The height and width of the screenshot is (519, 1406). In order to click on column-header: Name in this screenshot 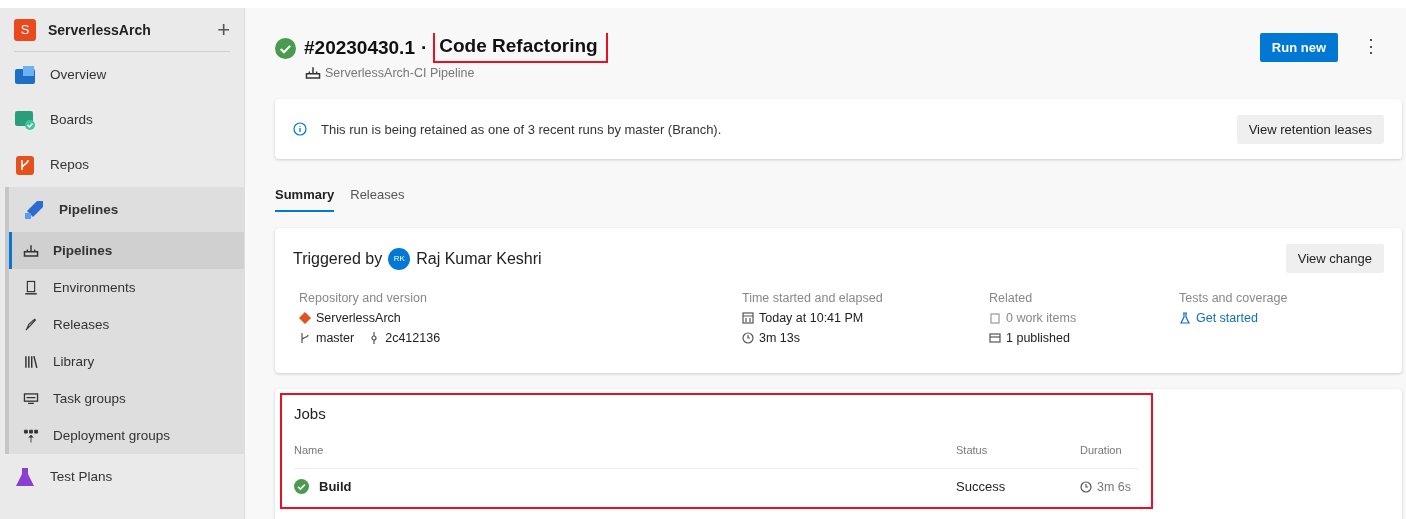, I will do `click(625, 445)`.